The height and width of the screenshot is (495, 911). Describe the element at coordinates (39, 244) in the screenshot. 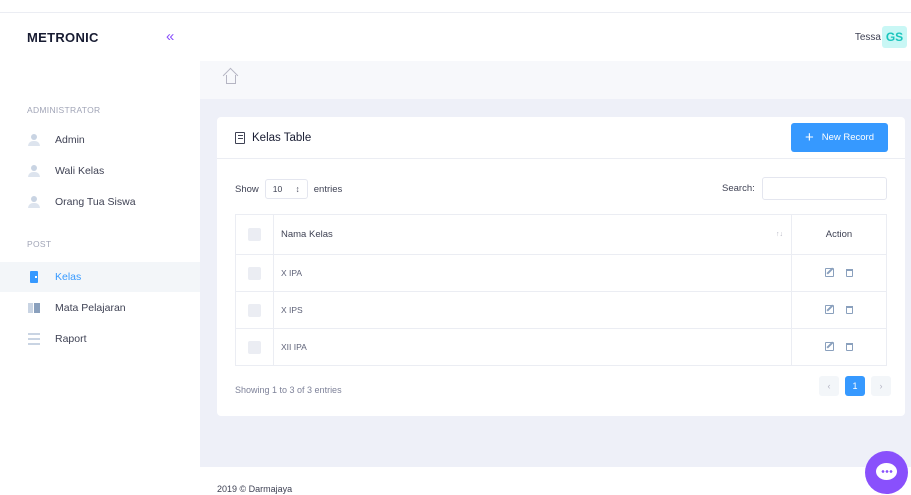

I see `section-title-post: POST` at that location.